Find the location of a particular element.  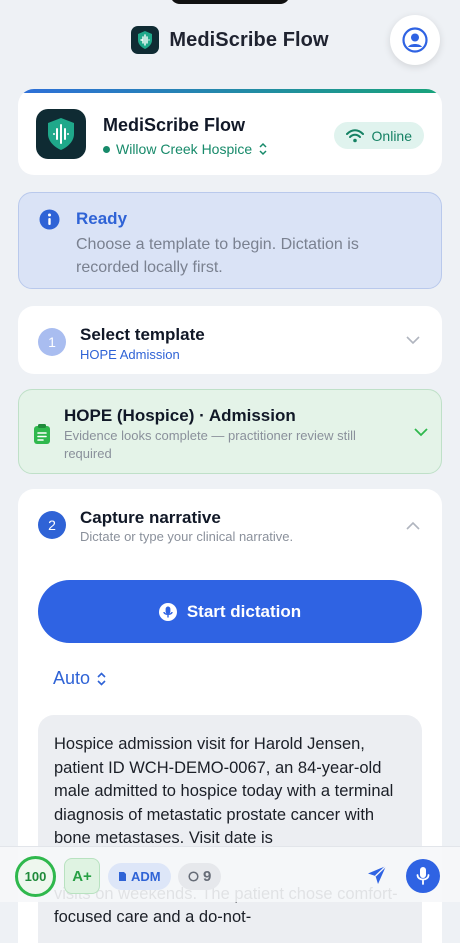

info-icon is located at coordinates (49, 219).